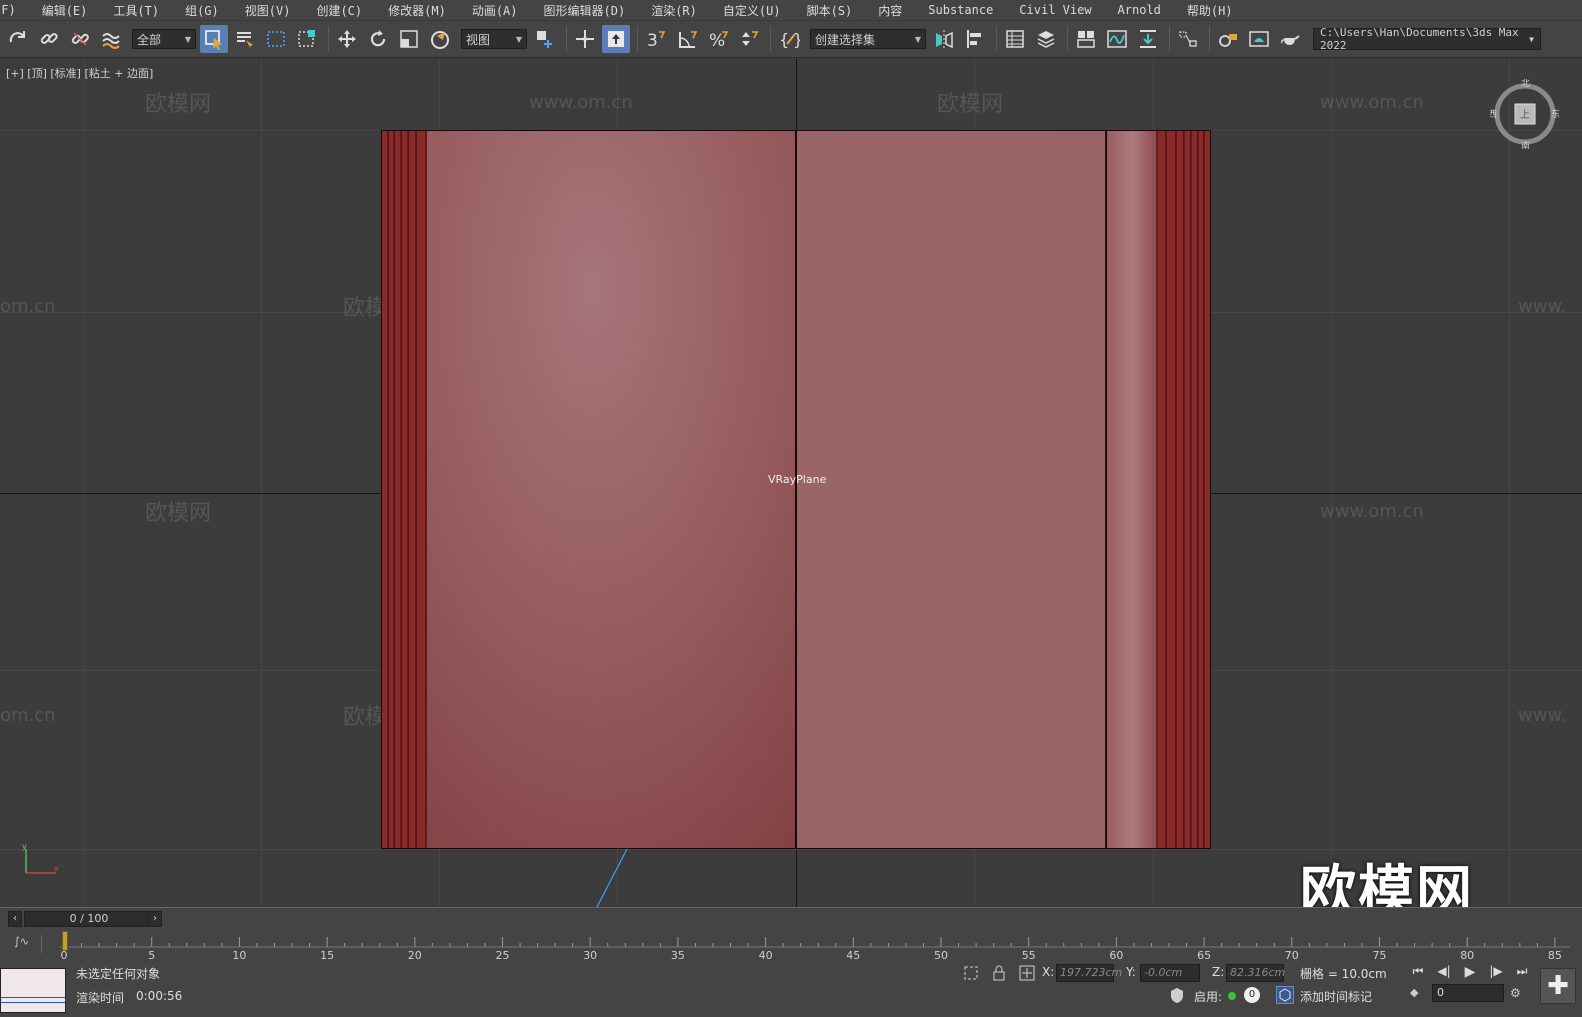 The height and width of the screenshot is (1017, 1582). I want to click on redo-button, so click(18, 39).